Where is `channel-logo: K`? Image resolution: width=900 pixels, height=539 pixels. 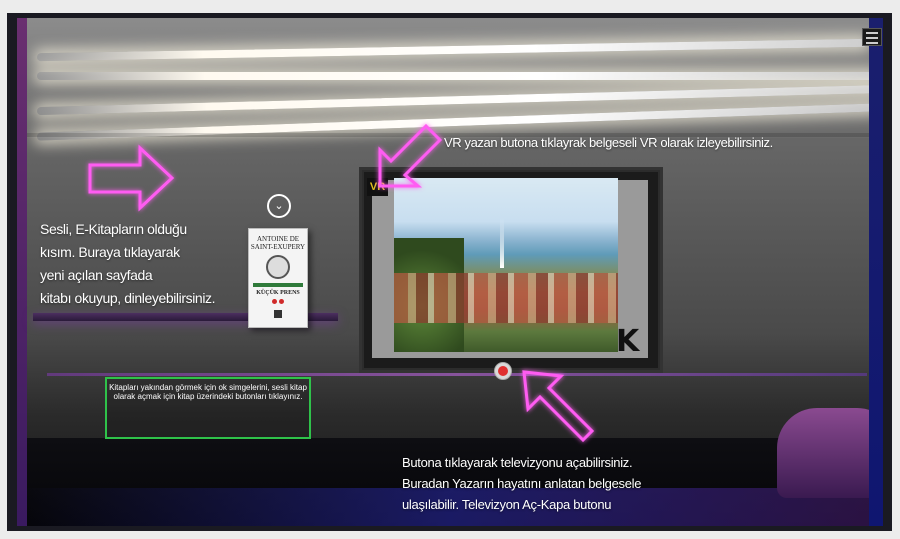
channel-logo: K is located at coordinates (628, 341).